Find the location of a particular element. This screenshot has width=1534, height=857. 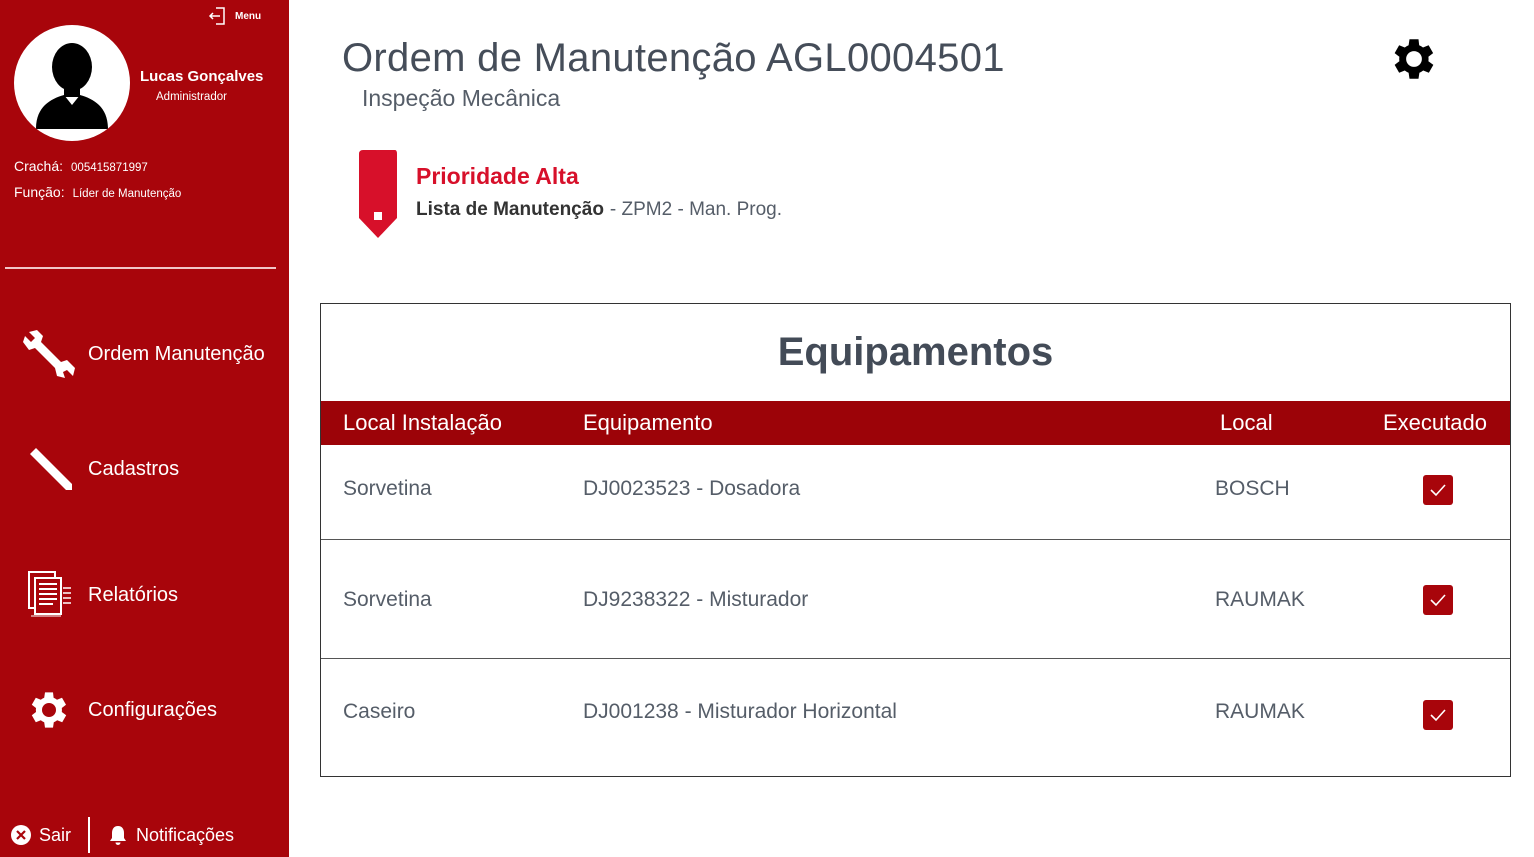

settings-gear-icon is located at coordinates (1414, 59).